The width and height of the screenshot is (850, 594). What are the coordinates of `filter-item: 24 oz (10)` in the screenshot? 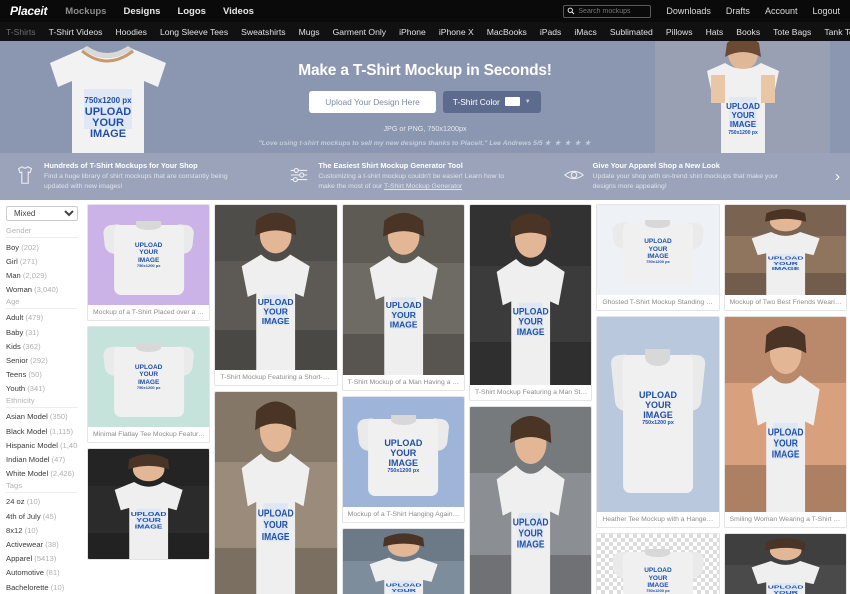 It's located at (42, 502).